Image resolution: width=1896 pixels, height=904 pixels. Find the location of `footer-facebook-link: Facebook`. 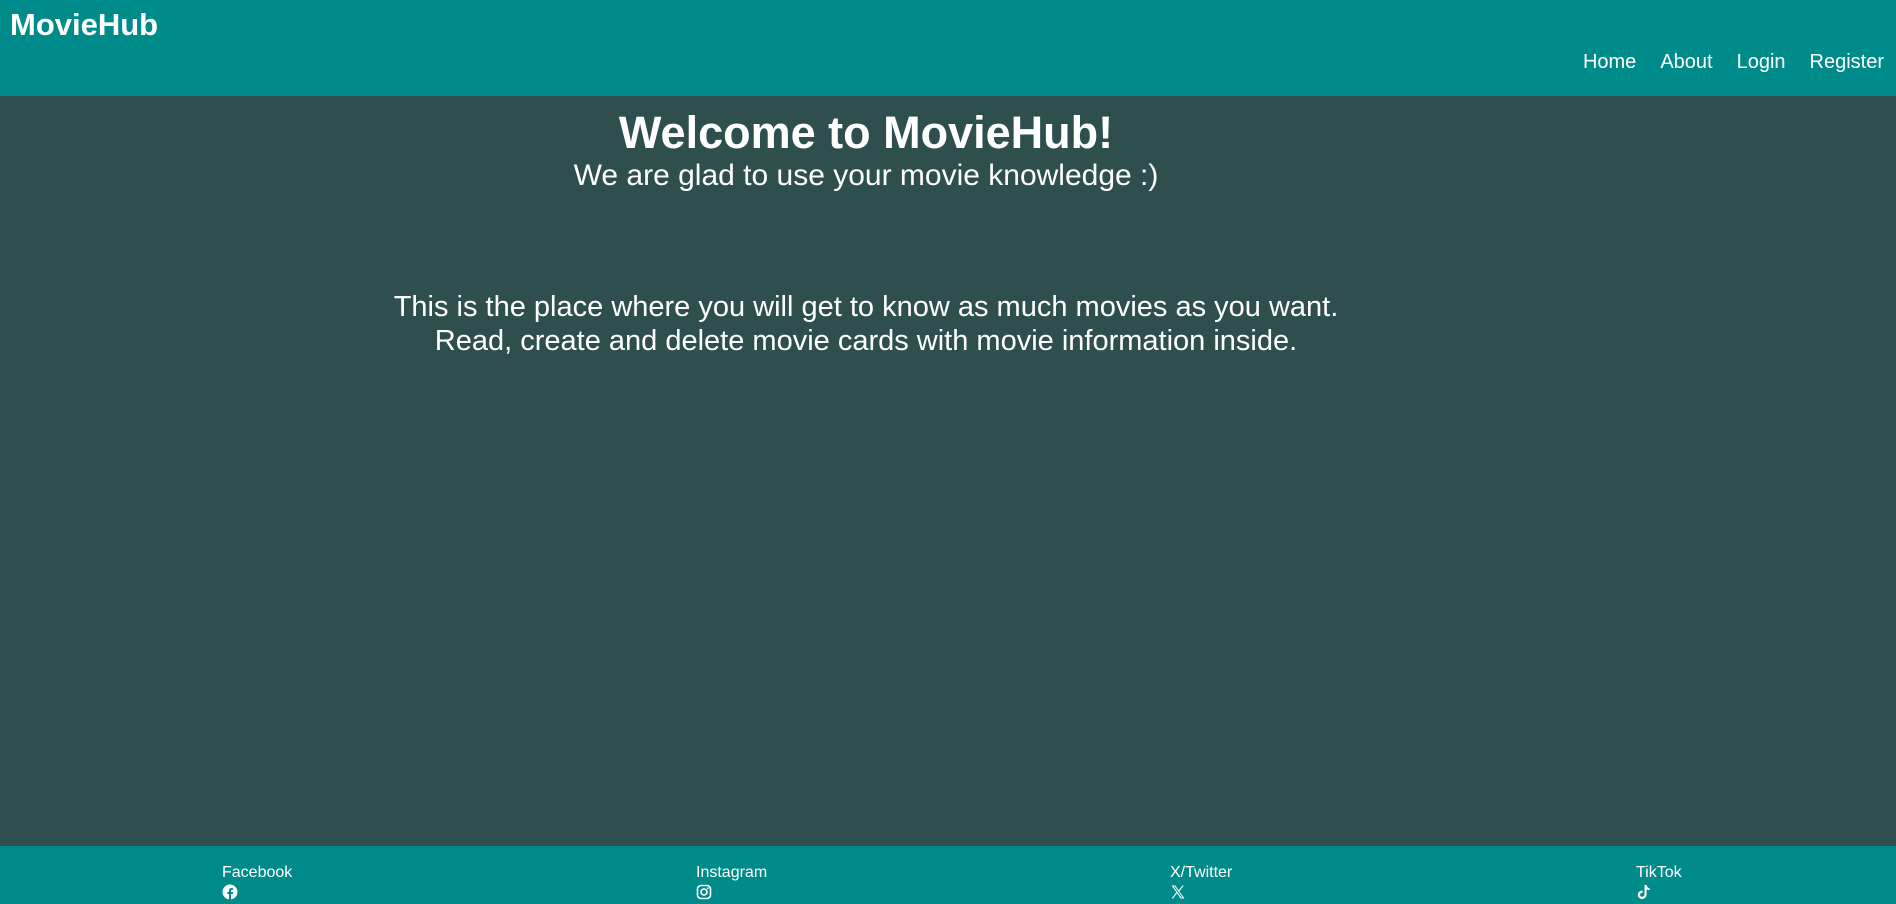

footer-facebook-link: Facebook is located at coordinates (257, 882).